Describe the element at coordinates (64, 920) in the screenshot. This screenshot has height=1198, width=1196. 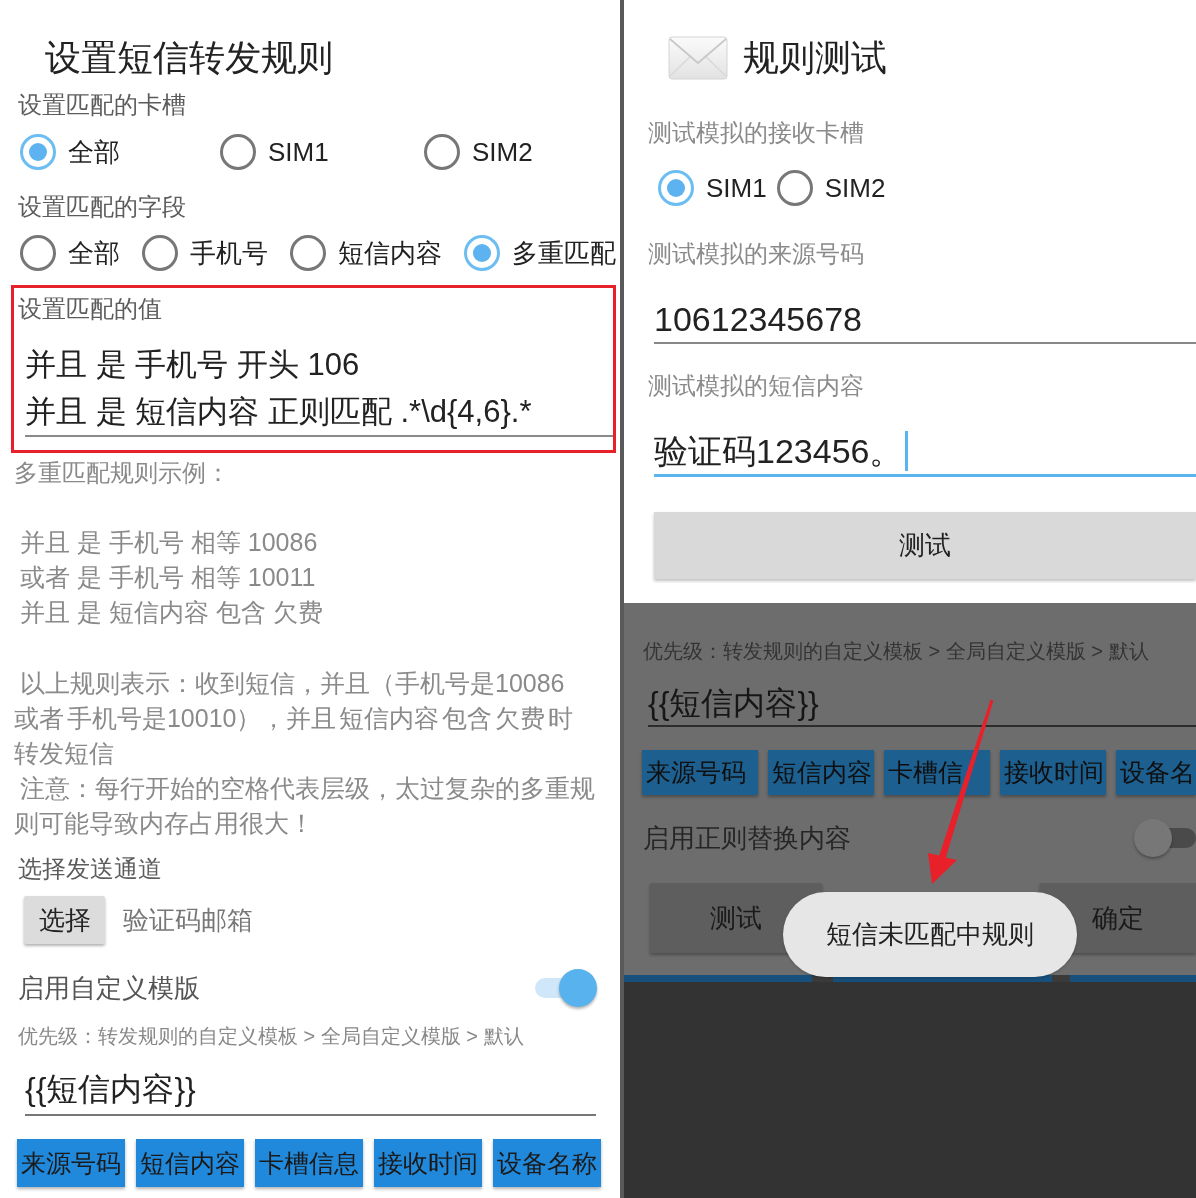
I see `choose-button: 选择` at that location.